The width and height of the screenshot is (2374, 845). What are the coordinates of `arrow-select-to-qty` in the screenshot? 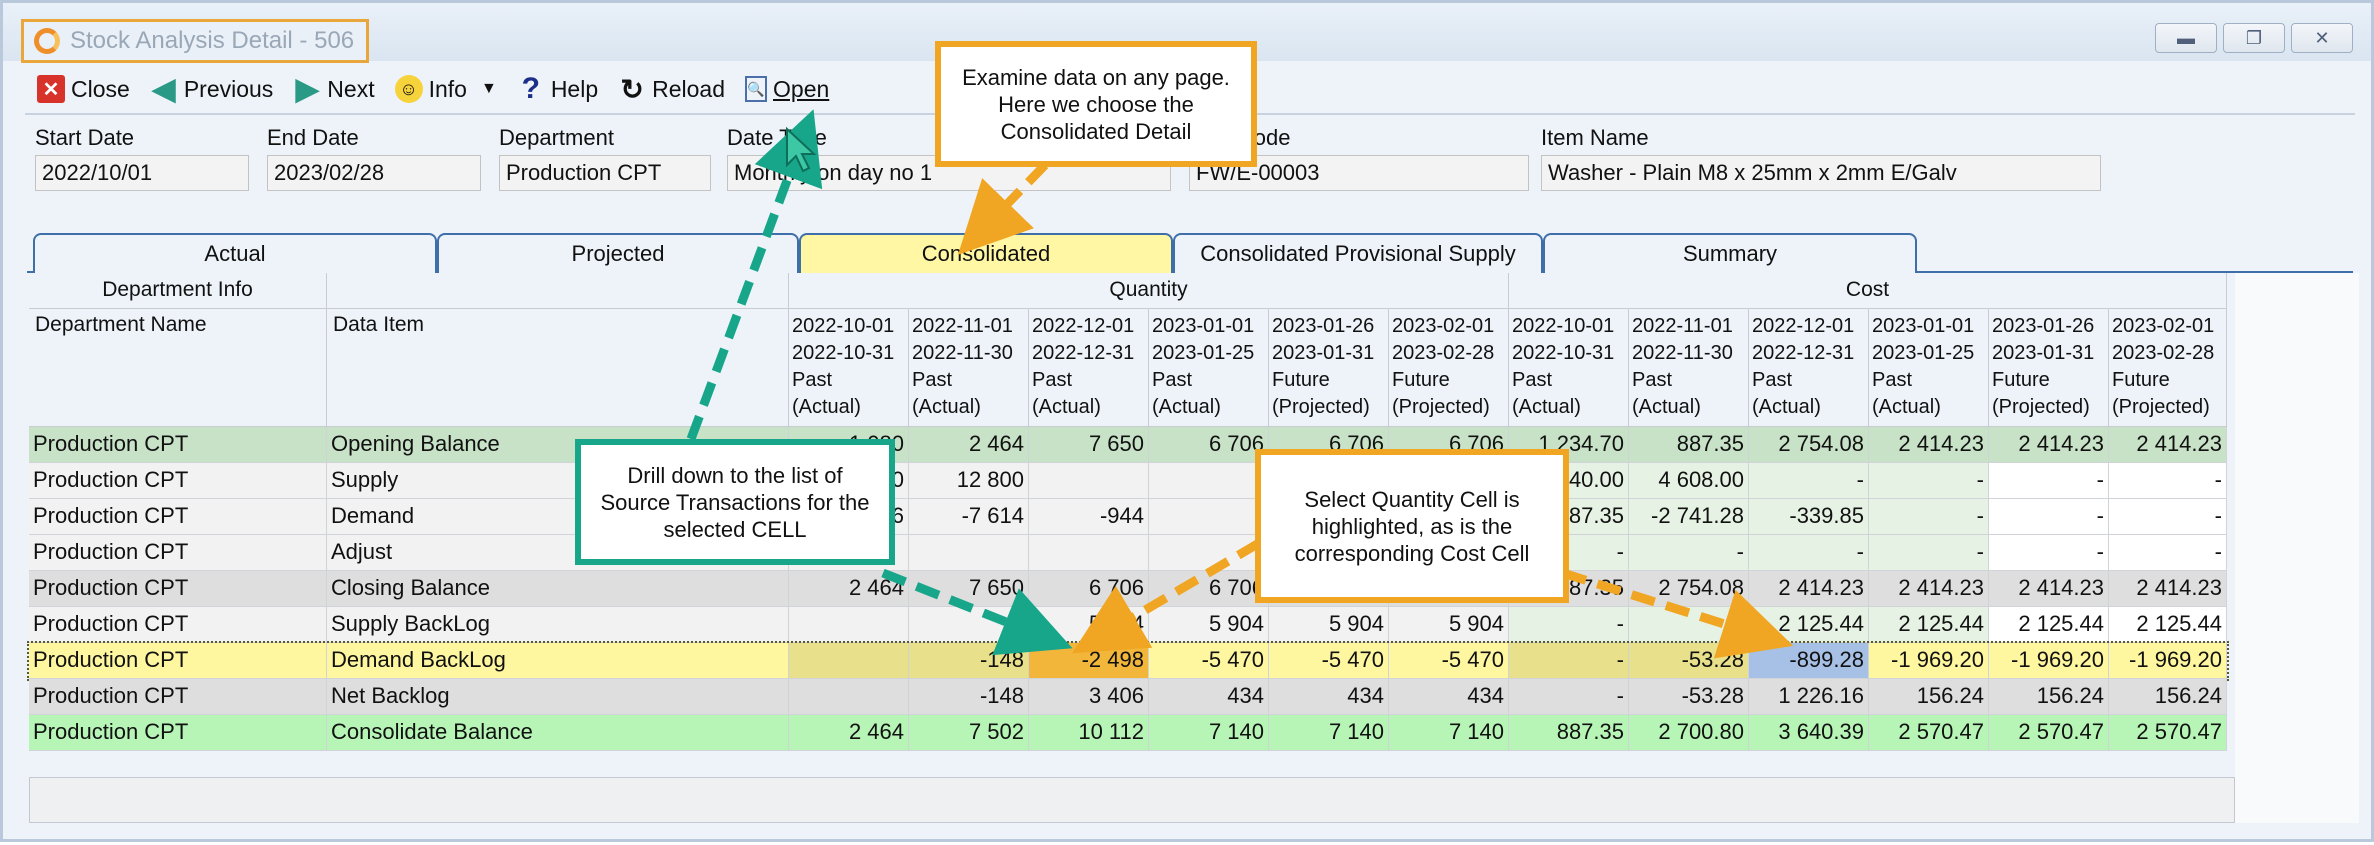 It's located at (1166, 596).